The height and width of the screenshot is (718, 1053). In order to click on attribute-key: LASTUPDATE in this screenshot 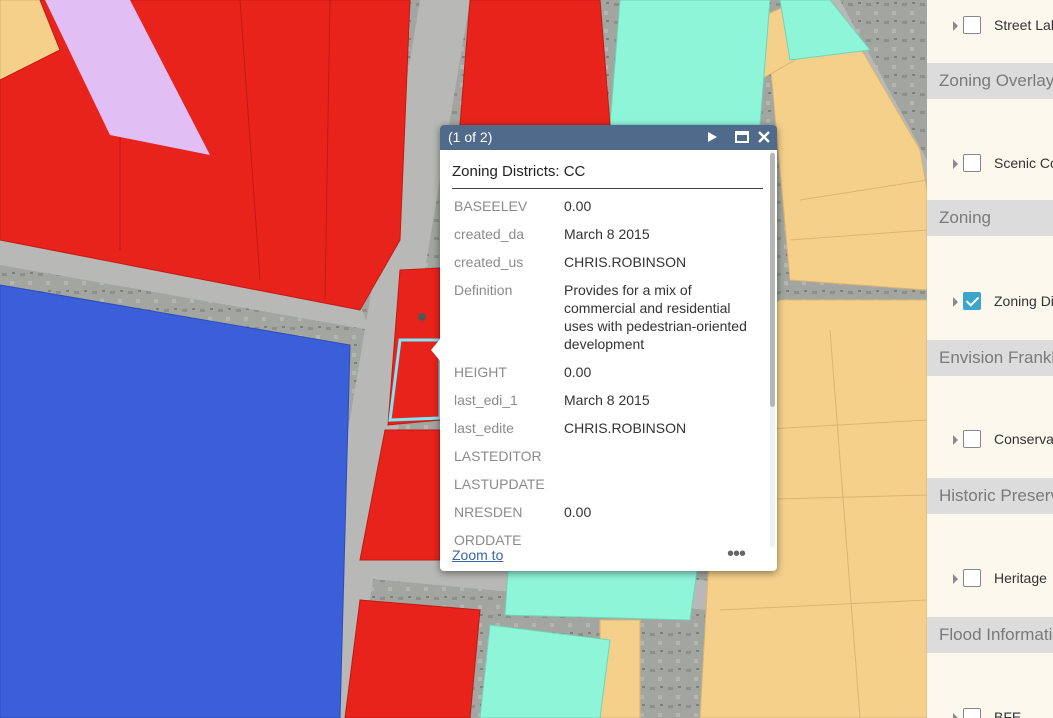, I will do `click(499, 484)`.